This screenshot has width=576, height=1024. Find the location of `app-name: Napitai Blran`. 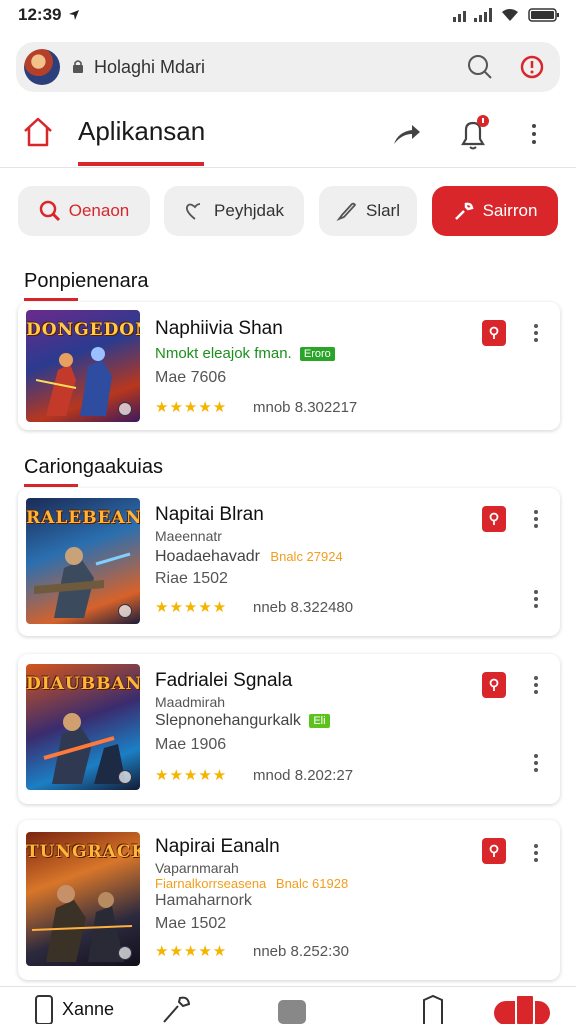

app-name: Napitai Blran is located at coordinates (209, 514).